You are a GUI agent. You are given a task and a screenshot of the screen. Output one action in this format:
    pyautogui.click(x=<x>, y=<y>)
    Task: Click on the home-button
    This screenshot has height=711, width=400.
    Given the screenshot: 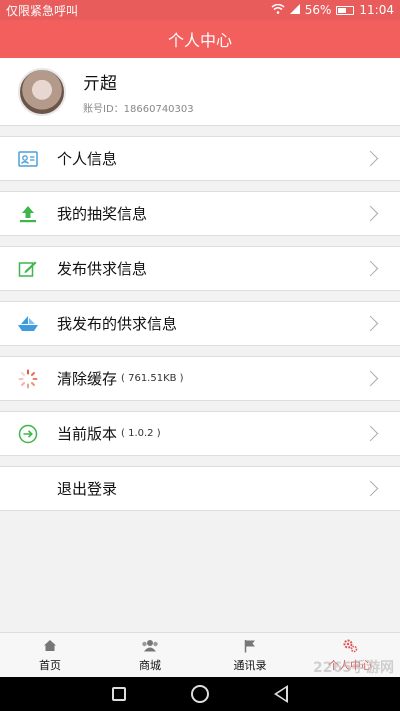 What is the action you would take?
    pyautogui.click(x=199, y=694)
    